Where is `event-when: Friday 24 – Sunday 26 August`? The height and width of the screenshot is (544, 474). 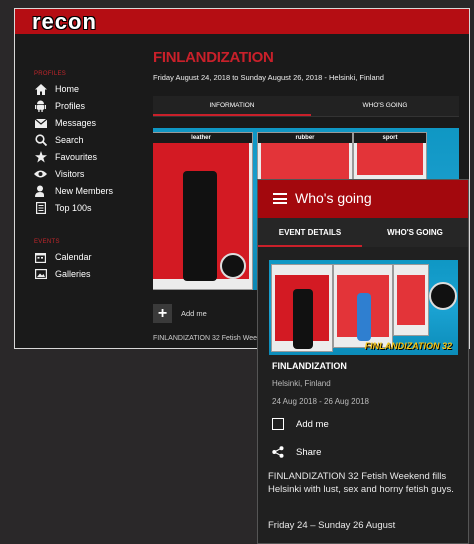
event-when: Friday 24 – Sunday 26 August is located at coordinates (332, 525).